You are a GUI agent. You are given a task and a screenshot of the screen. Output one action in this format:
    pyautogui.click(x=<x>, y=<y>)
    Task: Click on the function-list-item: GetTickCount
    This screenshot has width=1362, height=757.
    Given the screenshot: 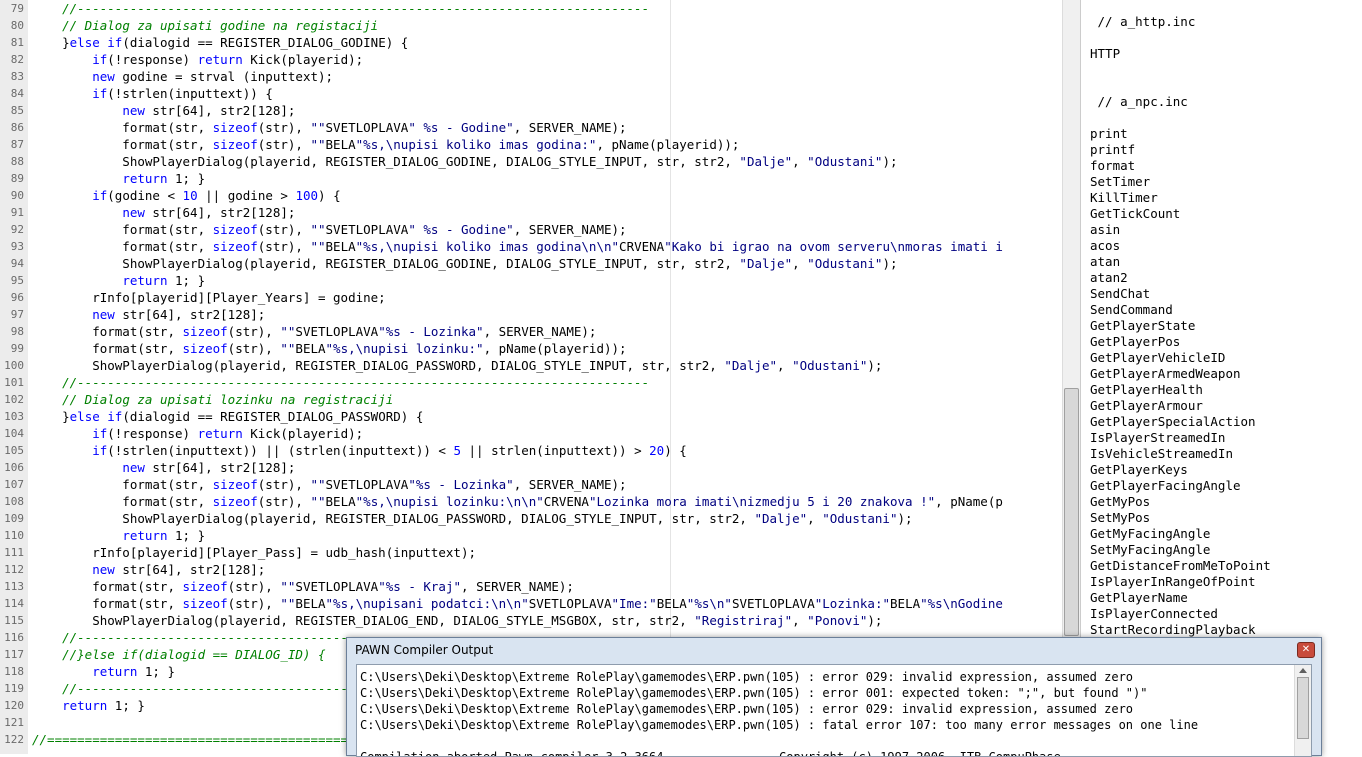 What is the action you would take?
    pyautogui.click(x=1135, y=213)
    